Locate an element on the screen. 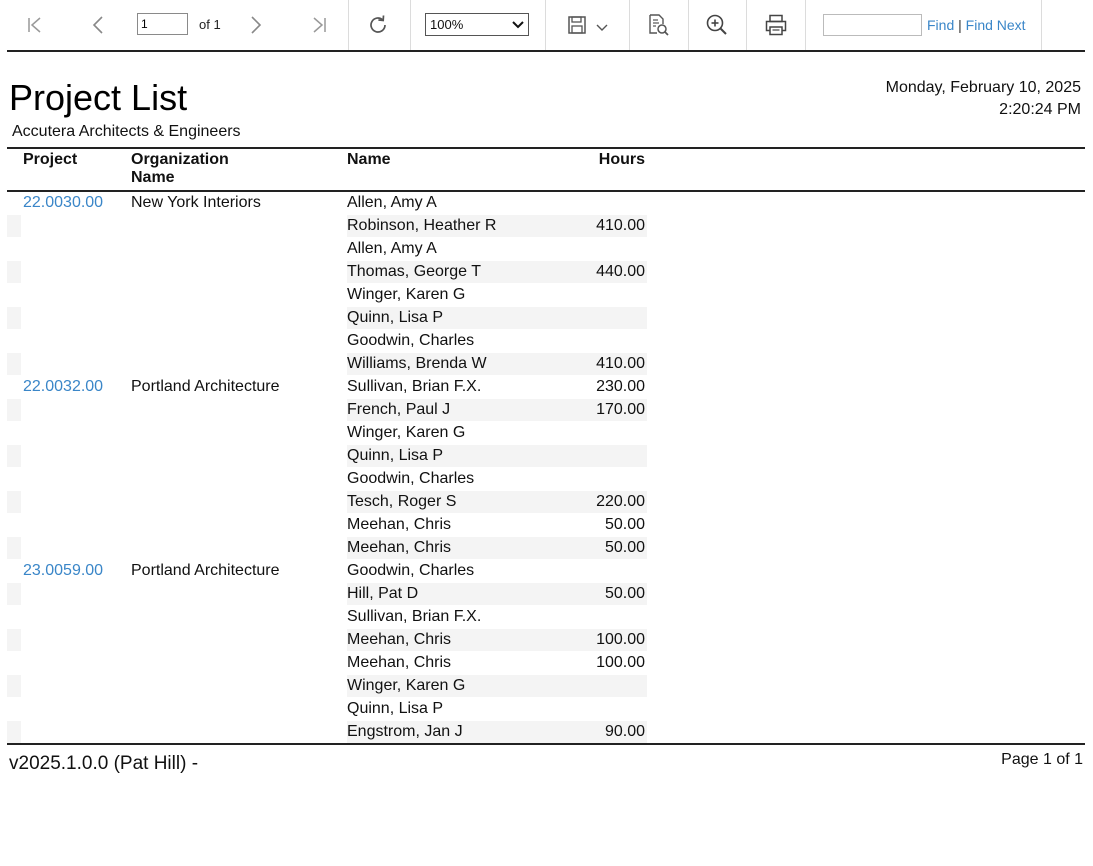 This screenshot has width=1093, height=866. export-group is located at coordinates (587, 25).